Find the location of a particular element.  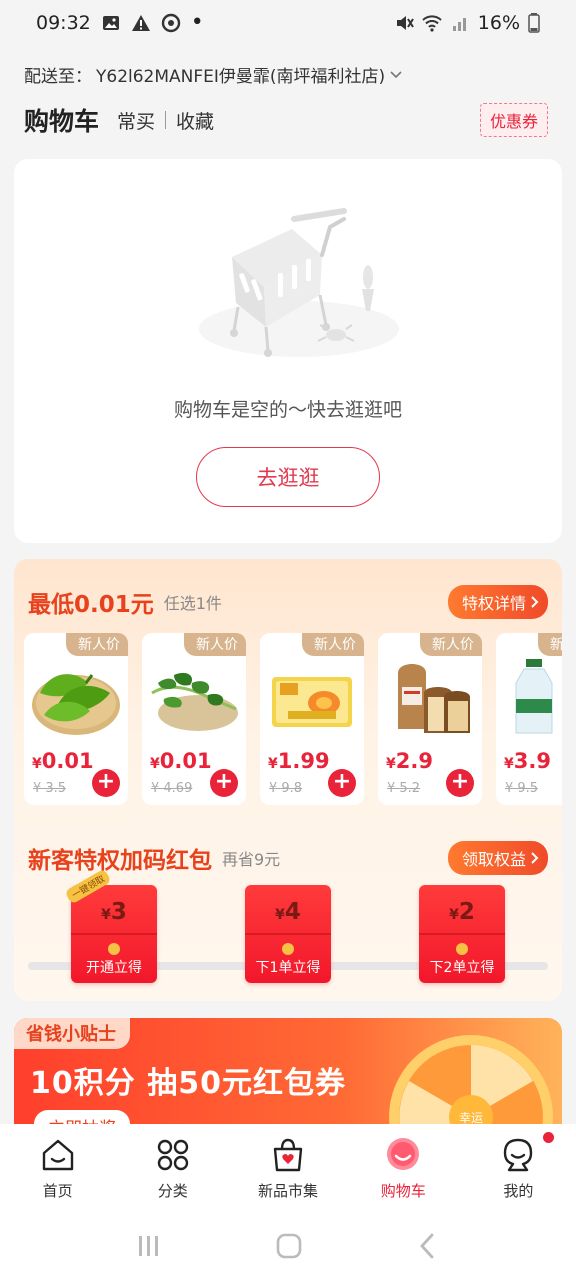

product-card: 新人价 ¥0.01 ¥ 4.69 + is located at coordinates (194, 719).